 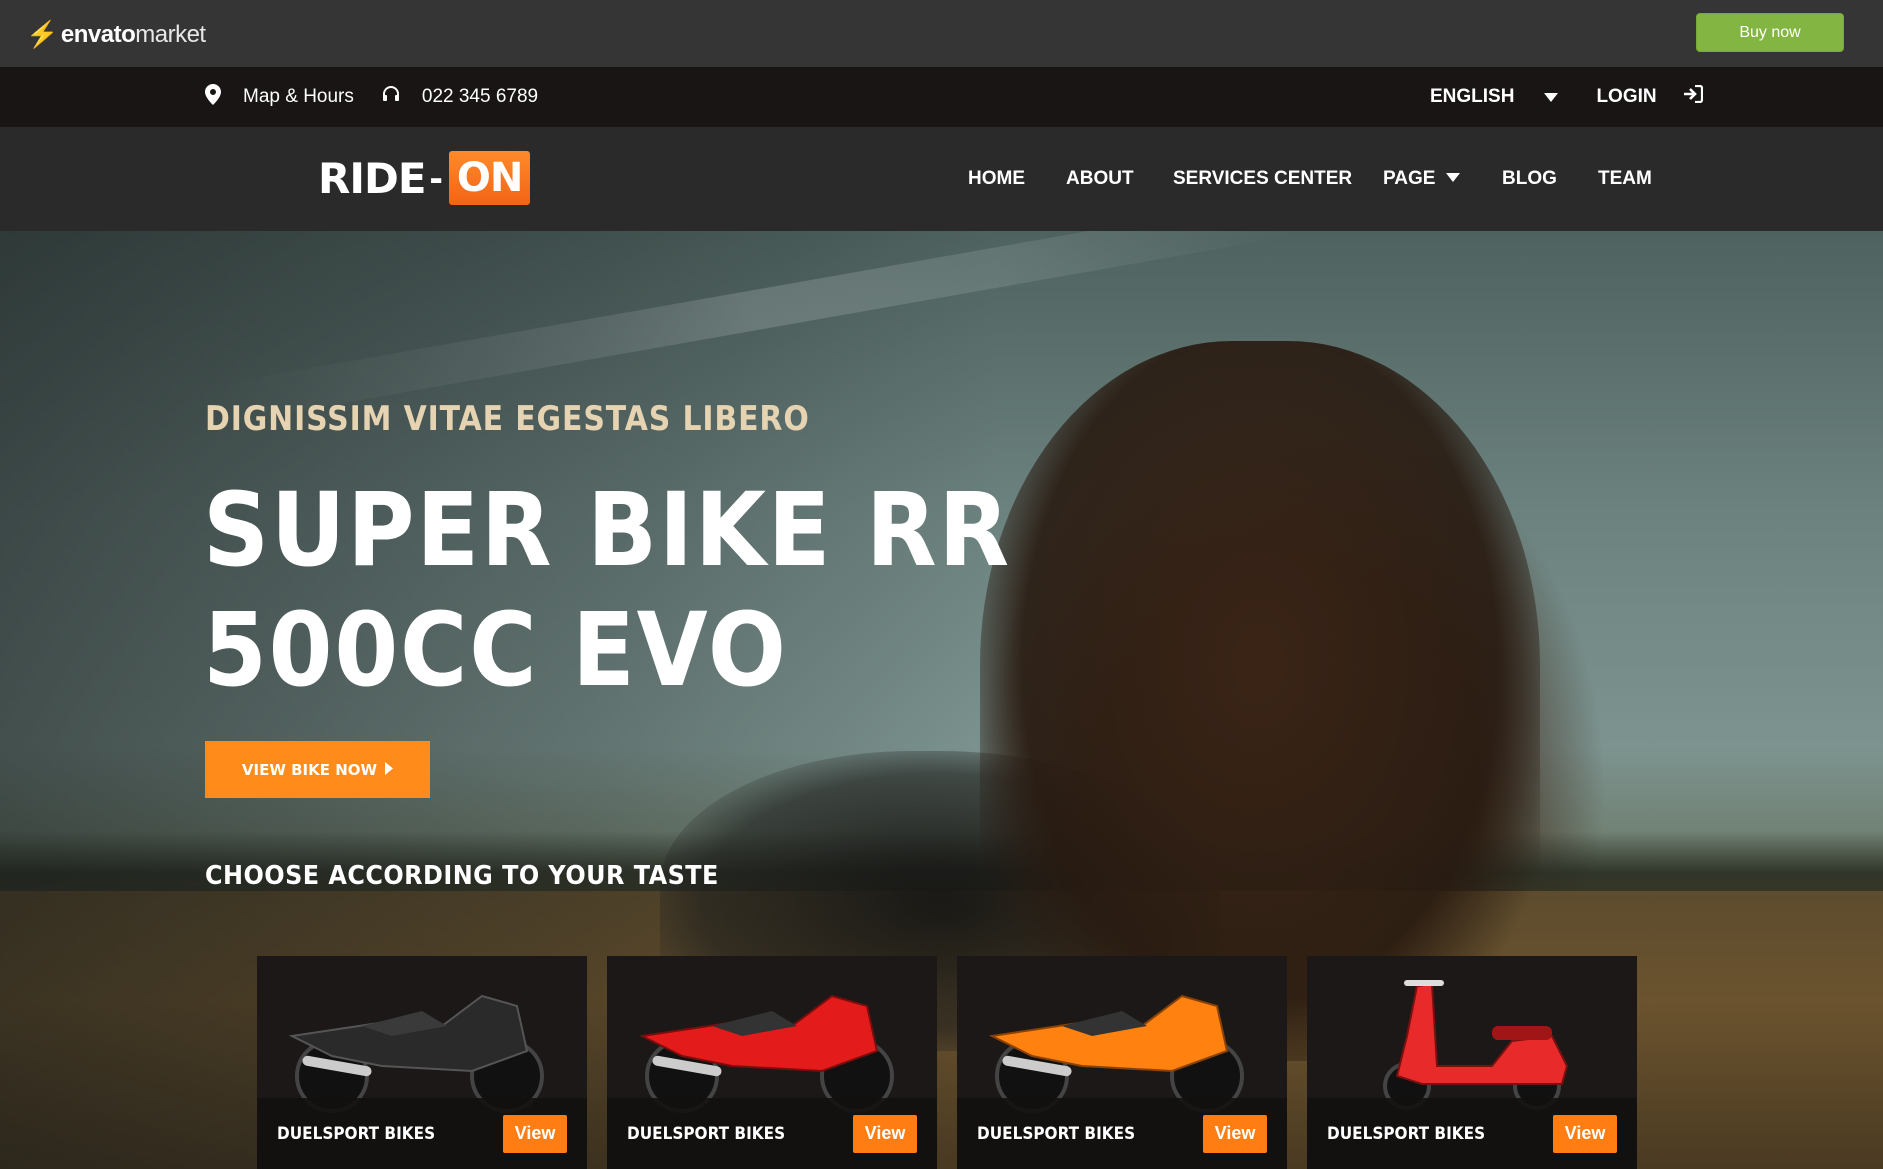 I want to click on hero-title-line-2: 500CC EVO, so click(x=495, y=650).